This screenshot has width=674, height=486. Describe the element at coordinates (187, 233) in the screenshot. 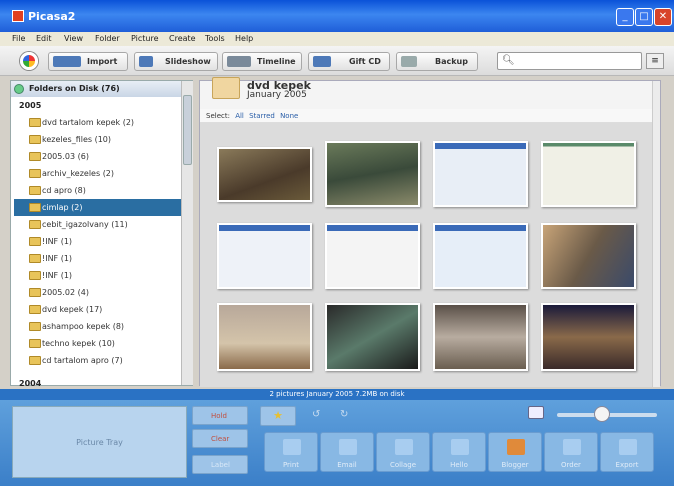

I see `sidebar-scrollbar` at that location.